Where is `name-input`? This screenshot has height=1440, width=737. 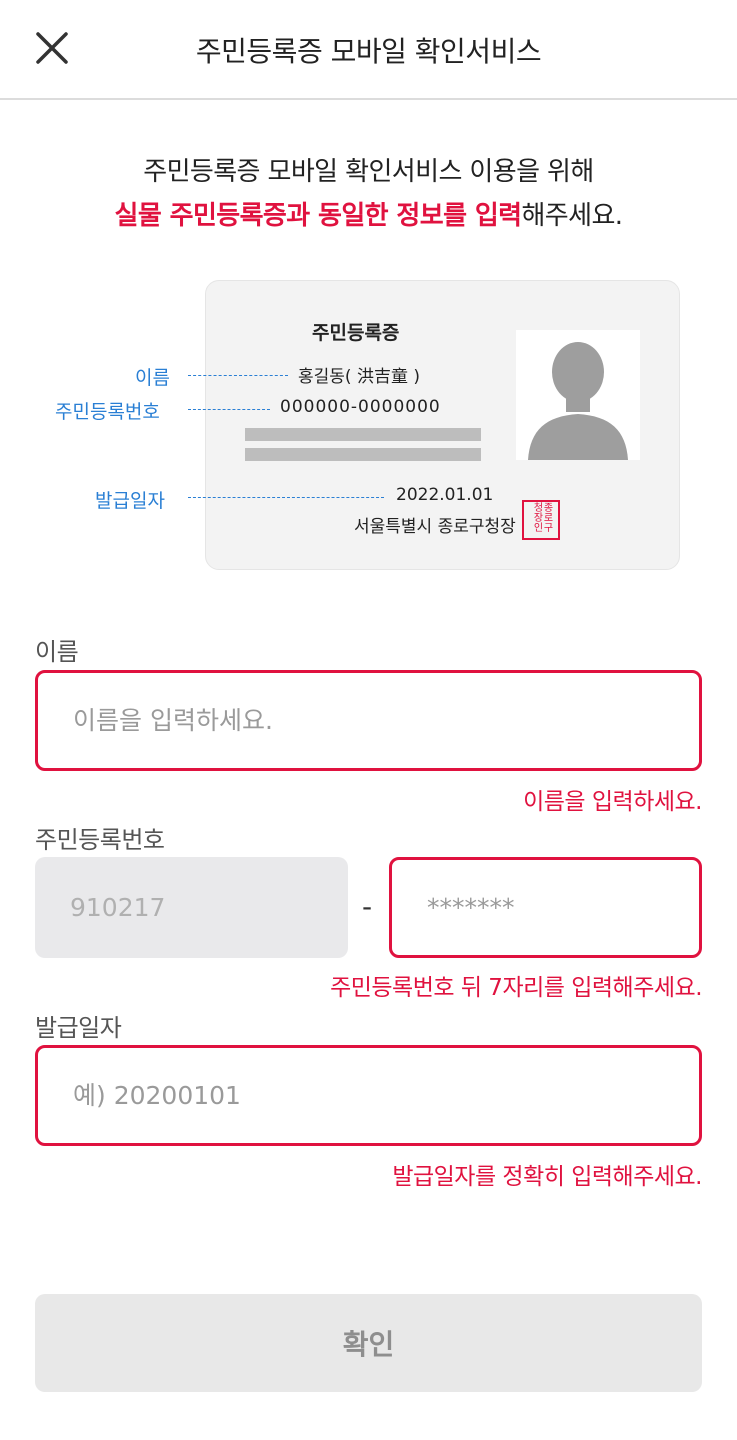 name-input is located at coordinates (368, 720).